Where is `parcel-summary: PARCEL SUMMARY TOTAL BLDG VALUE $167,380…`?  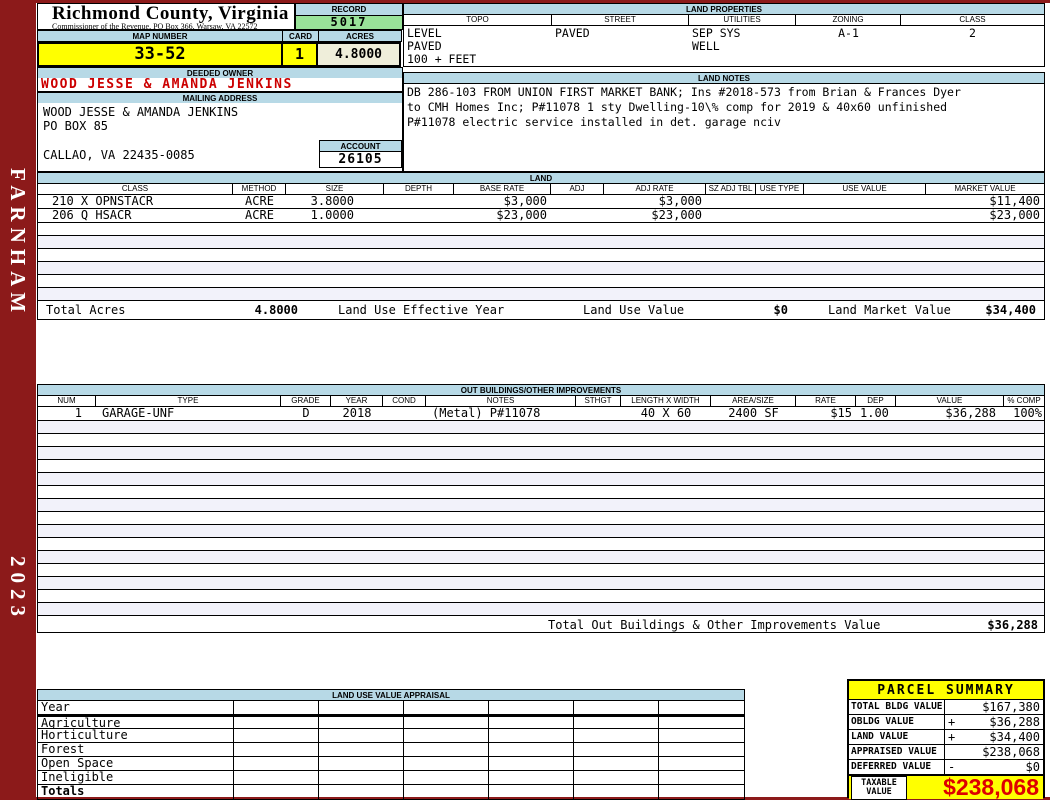 parcel-summary: PARCEL SUMMARY TOTAL BLDG VALUE $167,380… is located at coordinates (946, 739).